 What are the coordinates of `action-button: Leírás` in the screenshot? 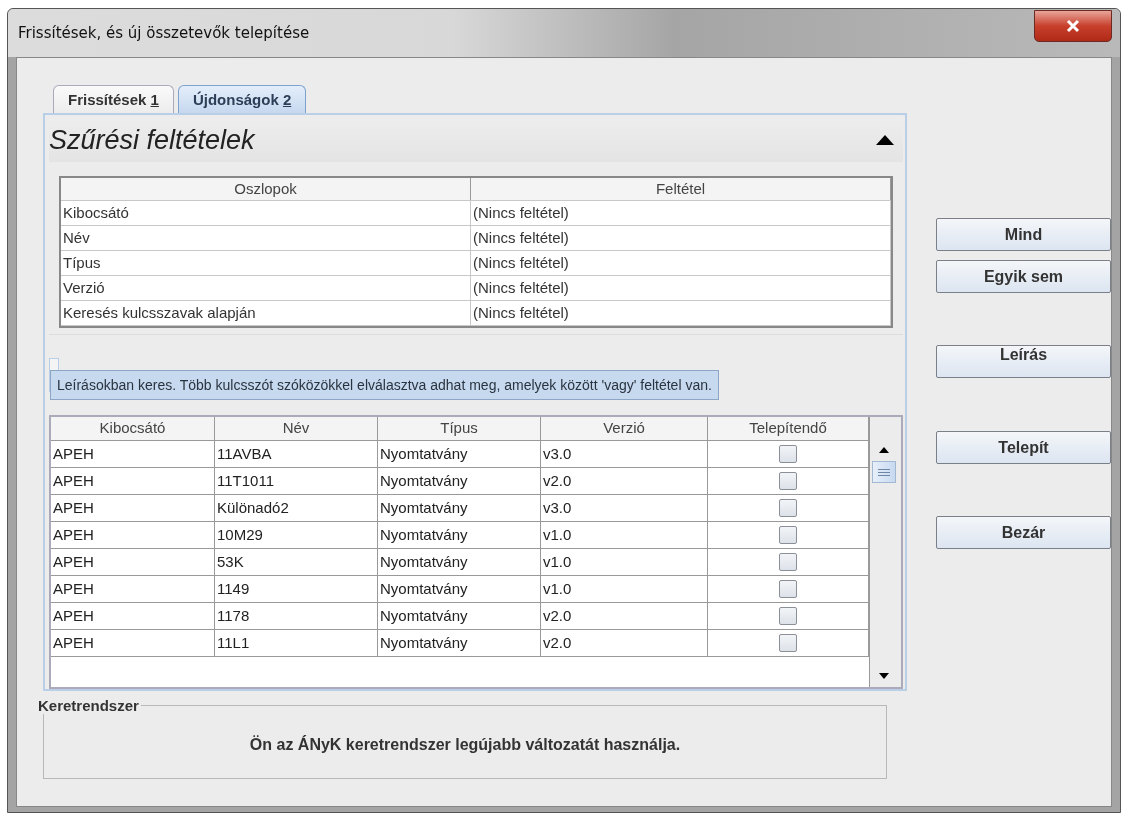 It's located at (1023, 361).